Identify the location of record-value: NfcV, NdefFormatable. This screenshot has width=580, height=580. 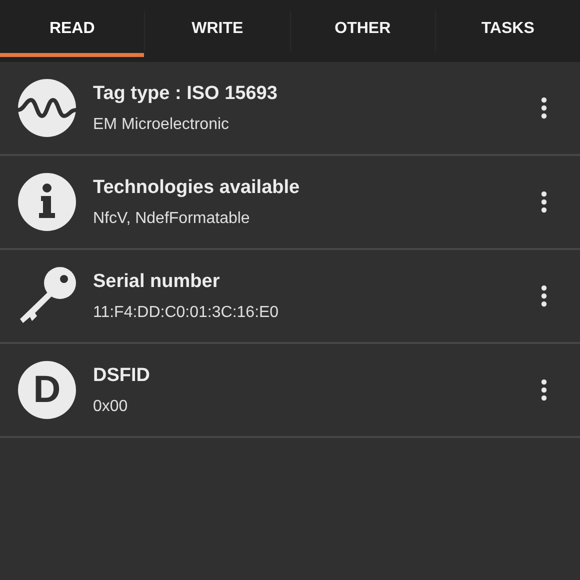
(172, 218).